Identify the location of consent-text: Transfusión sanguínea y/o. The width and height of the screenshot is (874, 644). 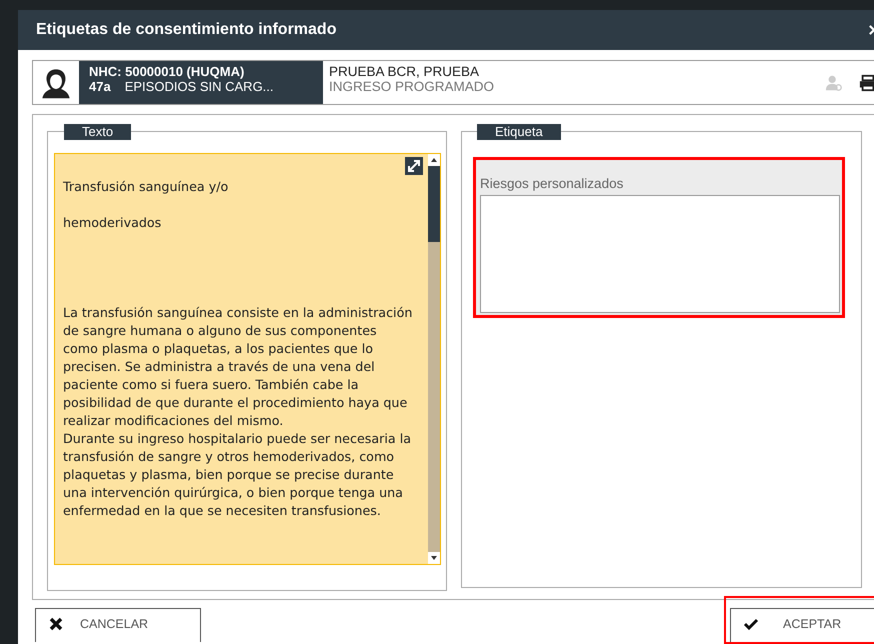
(146, 187).